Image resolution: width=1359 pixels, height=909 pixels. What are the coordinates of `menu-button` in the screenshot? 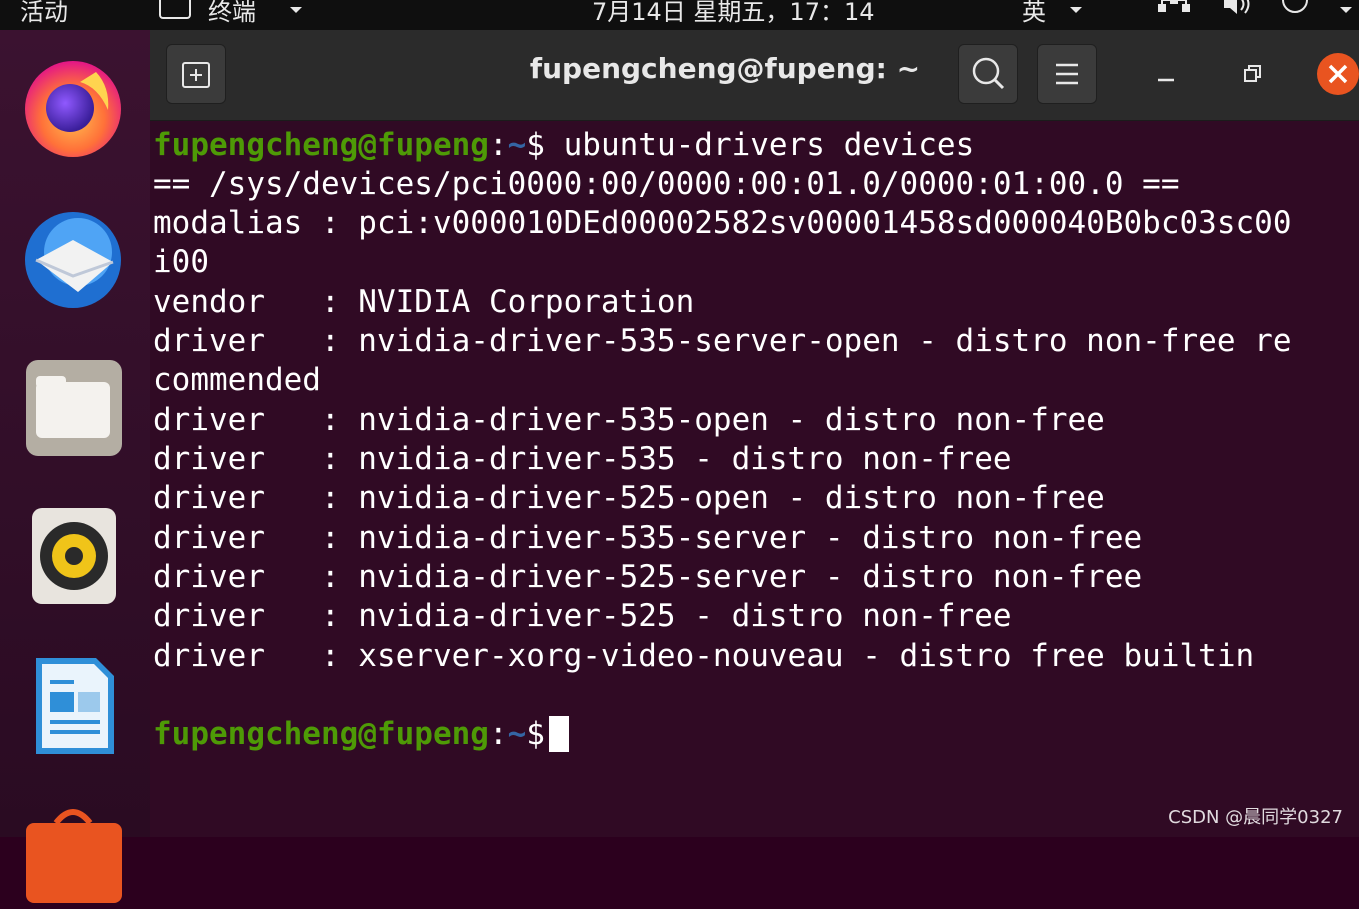 It's located at (1067, 74).